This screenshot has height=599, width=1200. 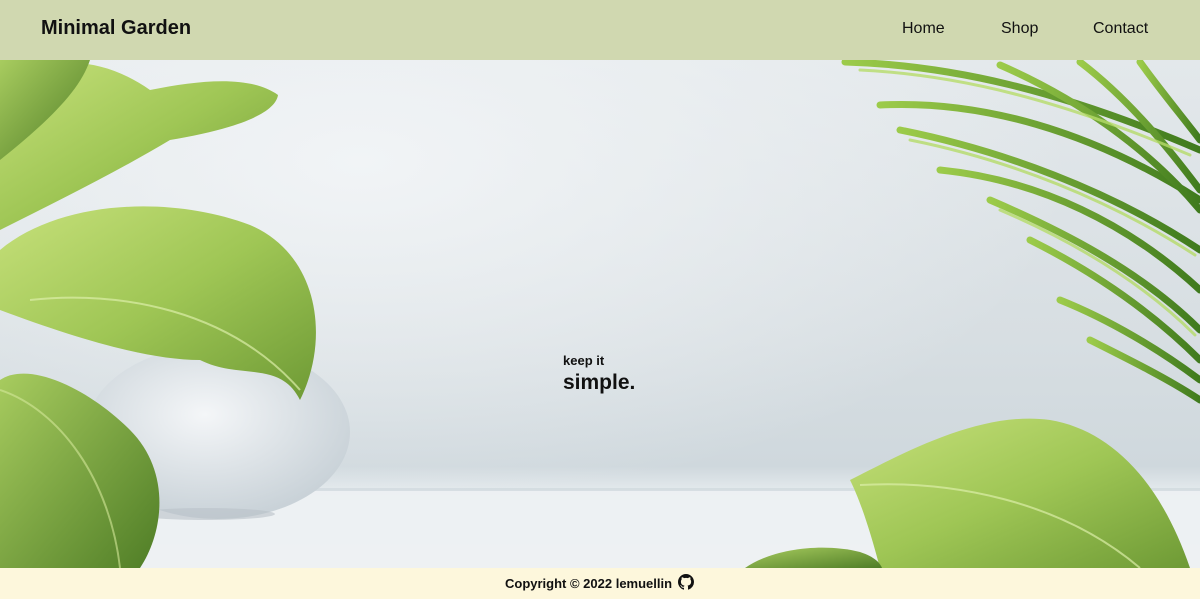 I want to click on nav-shop-link: Shop, so click(x=1019, y=29).